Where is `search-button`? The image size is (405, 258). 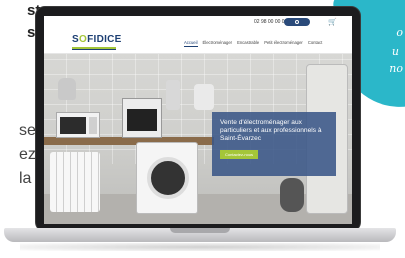
search-button is located at coordinates (297, 22).